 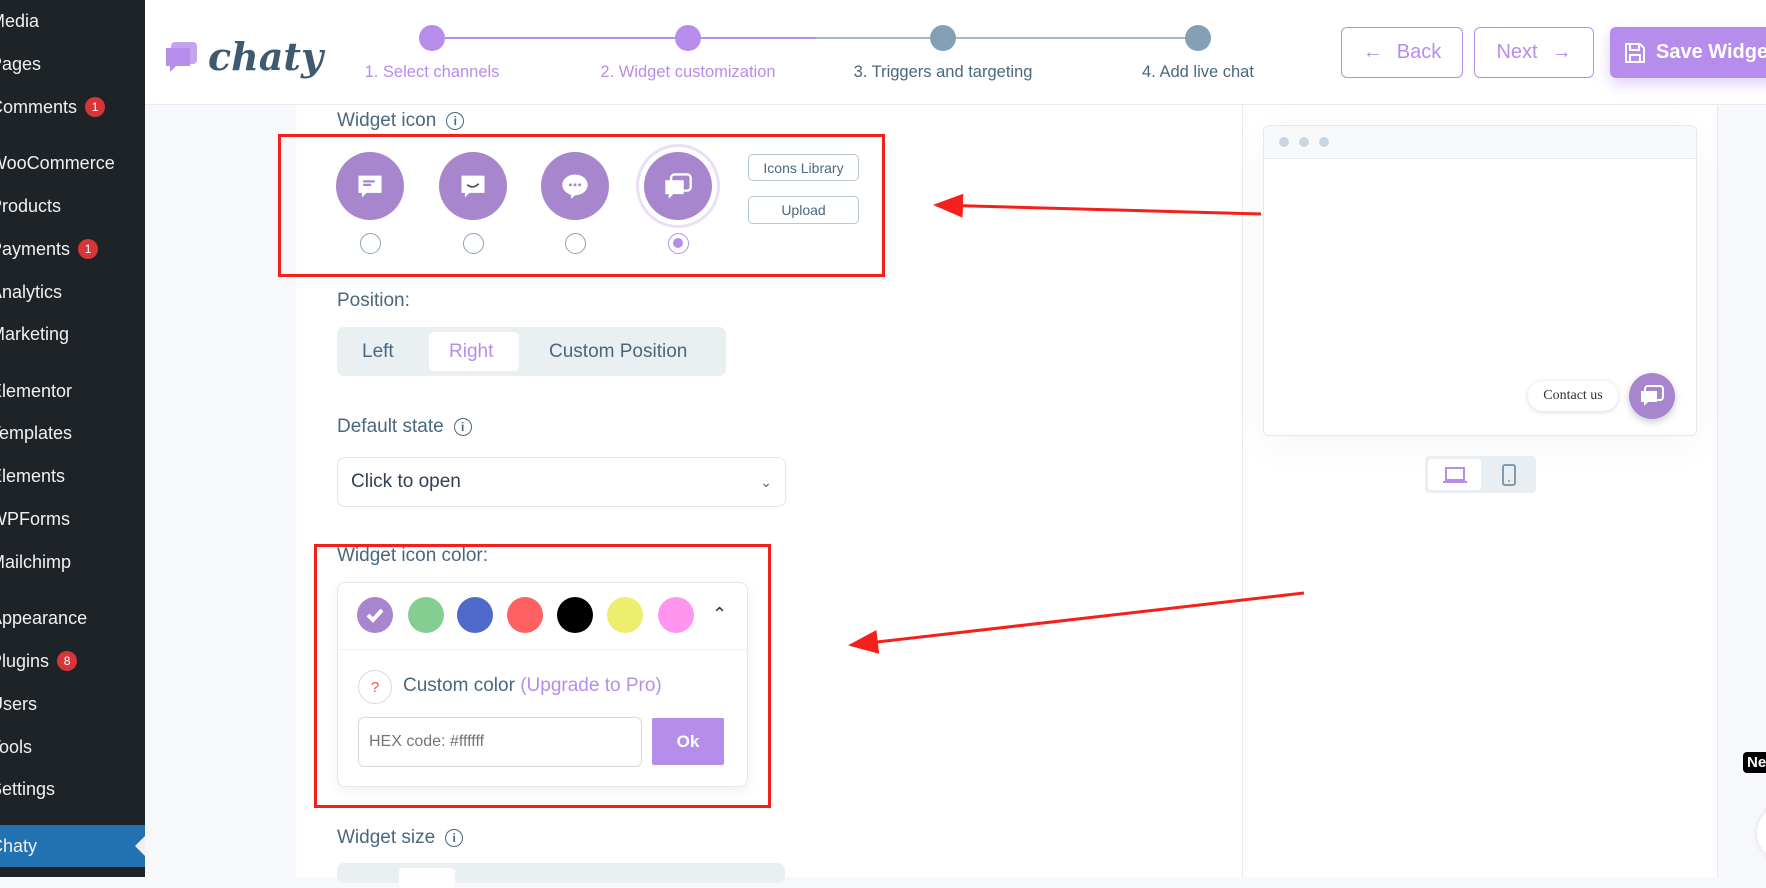 What do you see at coordinates (542, 676) in the screenshot?
I see `annotation-box-icon-color` at bounding box center [542, 676].